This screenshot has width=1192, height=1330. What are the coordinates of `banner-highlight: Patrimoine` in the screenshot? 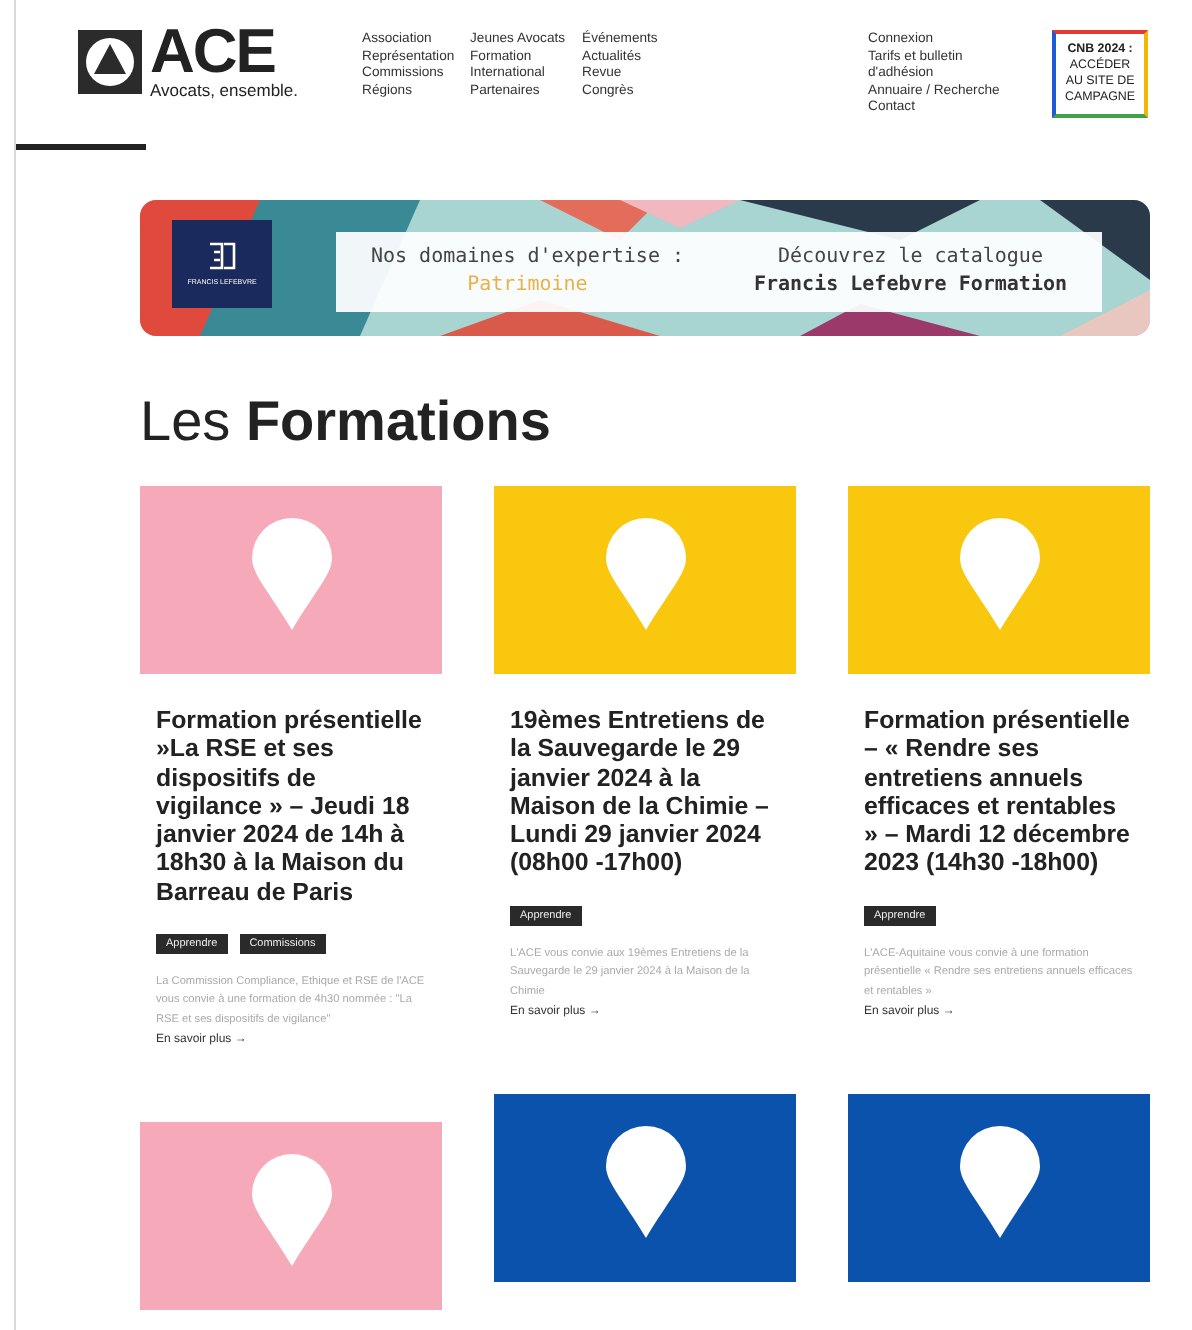 It's located at (527, 286).